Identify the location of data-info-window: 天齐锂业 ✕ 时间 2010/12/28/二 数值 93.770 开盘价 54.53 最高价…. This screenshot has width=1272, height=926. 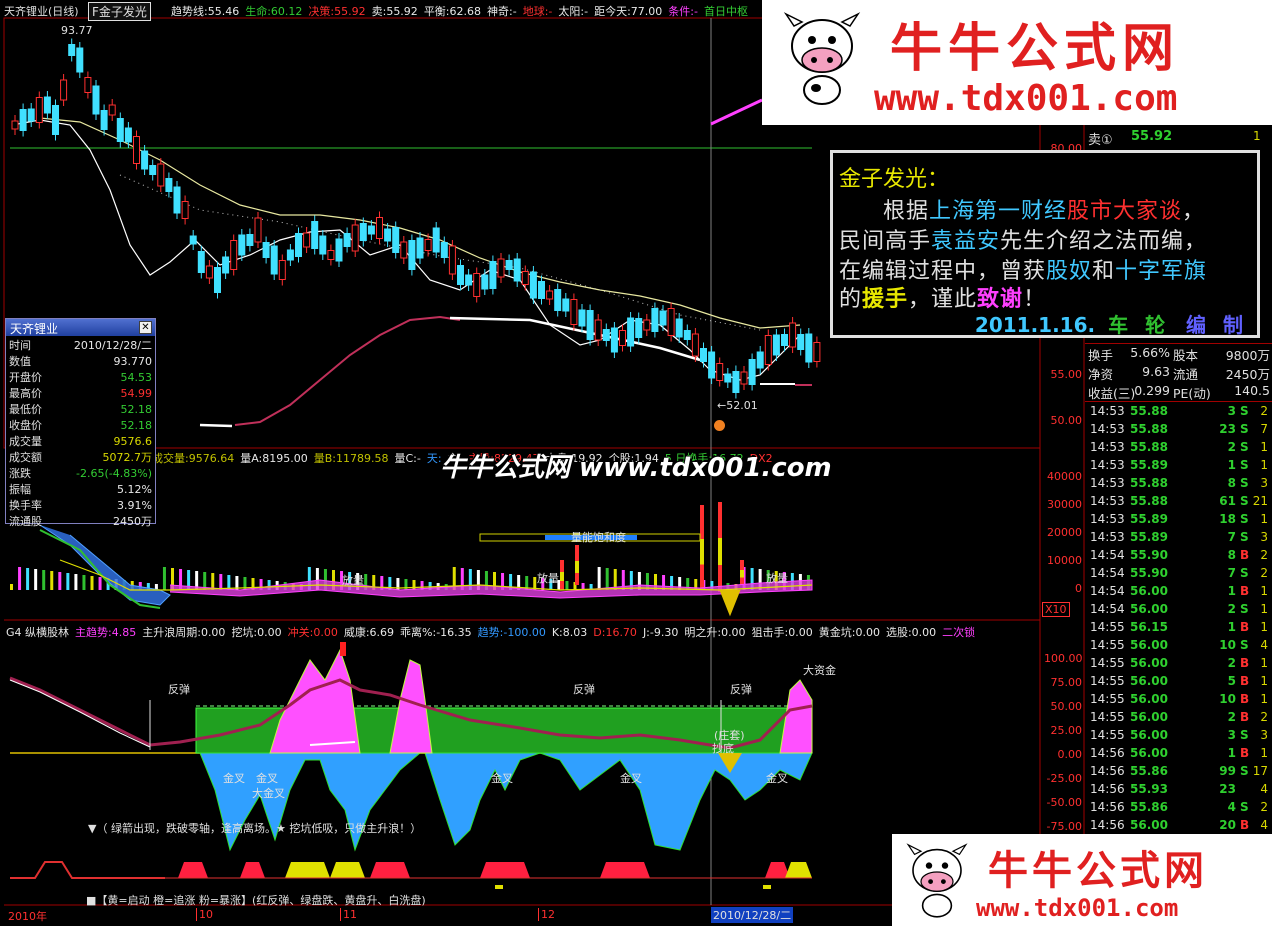
(80, 423).